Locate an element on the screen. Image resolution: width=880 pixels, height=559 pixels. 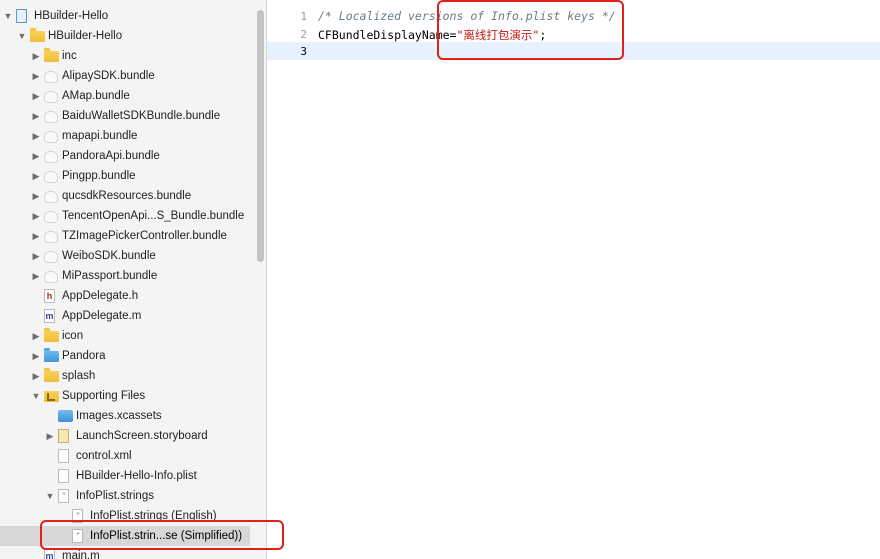
navigator-item: control.xml is located at coordinates (128, 456).